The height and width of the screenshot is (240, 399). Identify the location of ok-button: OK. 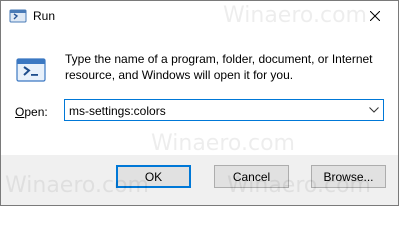
(153, 176).